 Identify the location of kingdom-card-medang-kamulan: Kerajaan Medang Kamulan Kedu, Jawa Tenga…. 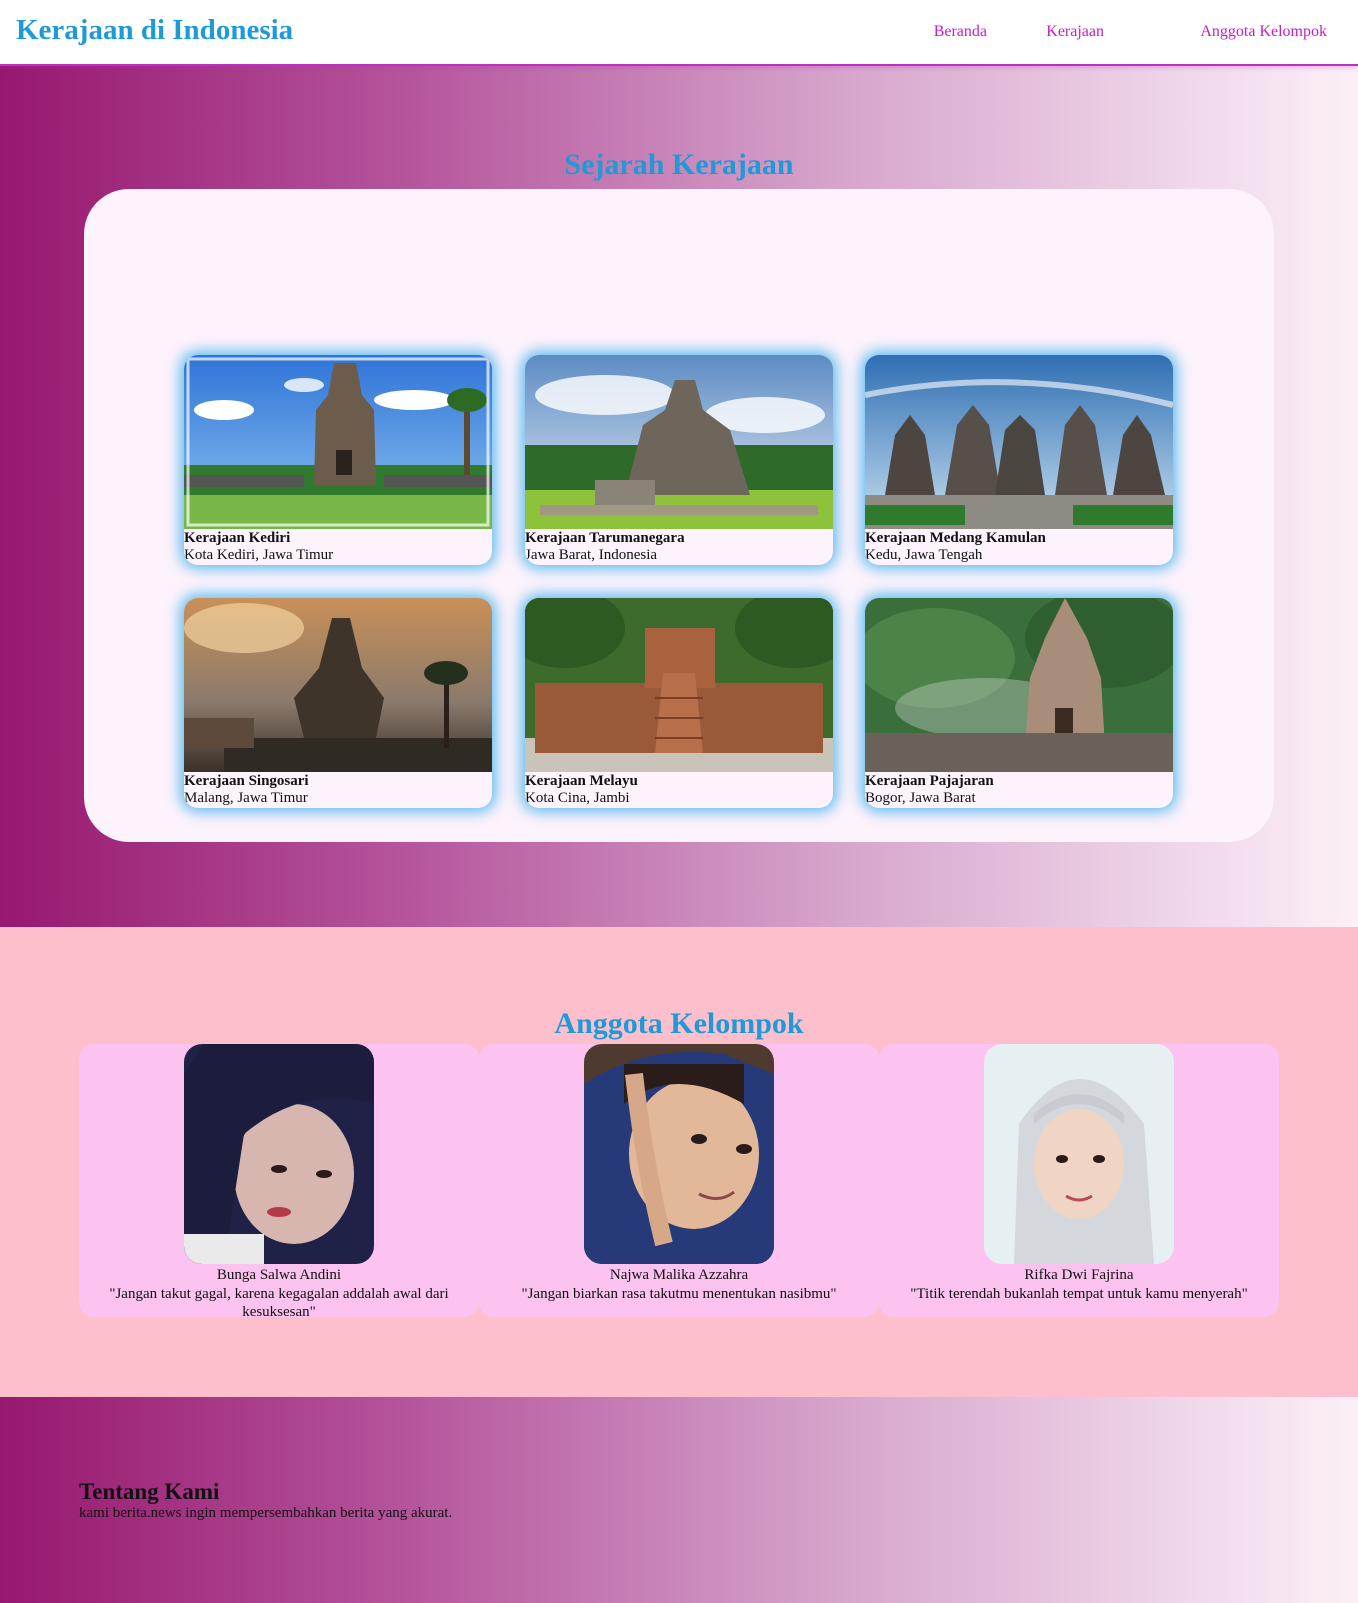
(1019, 460).